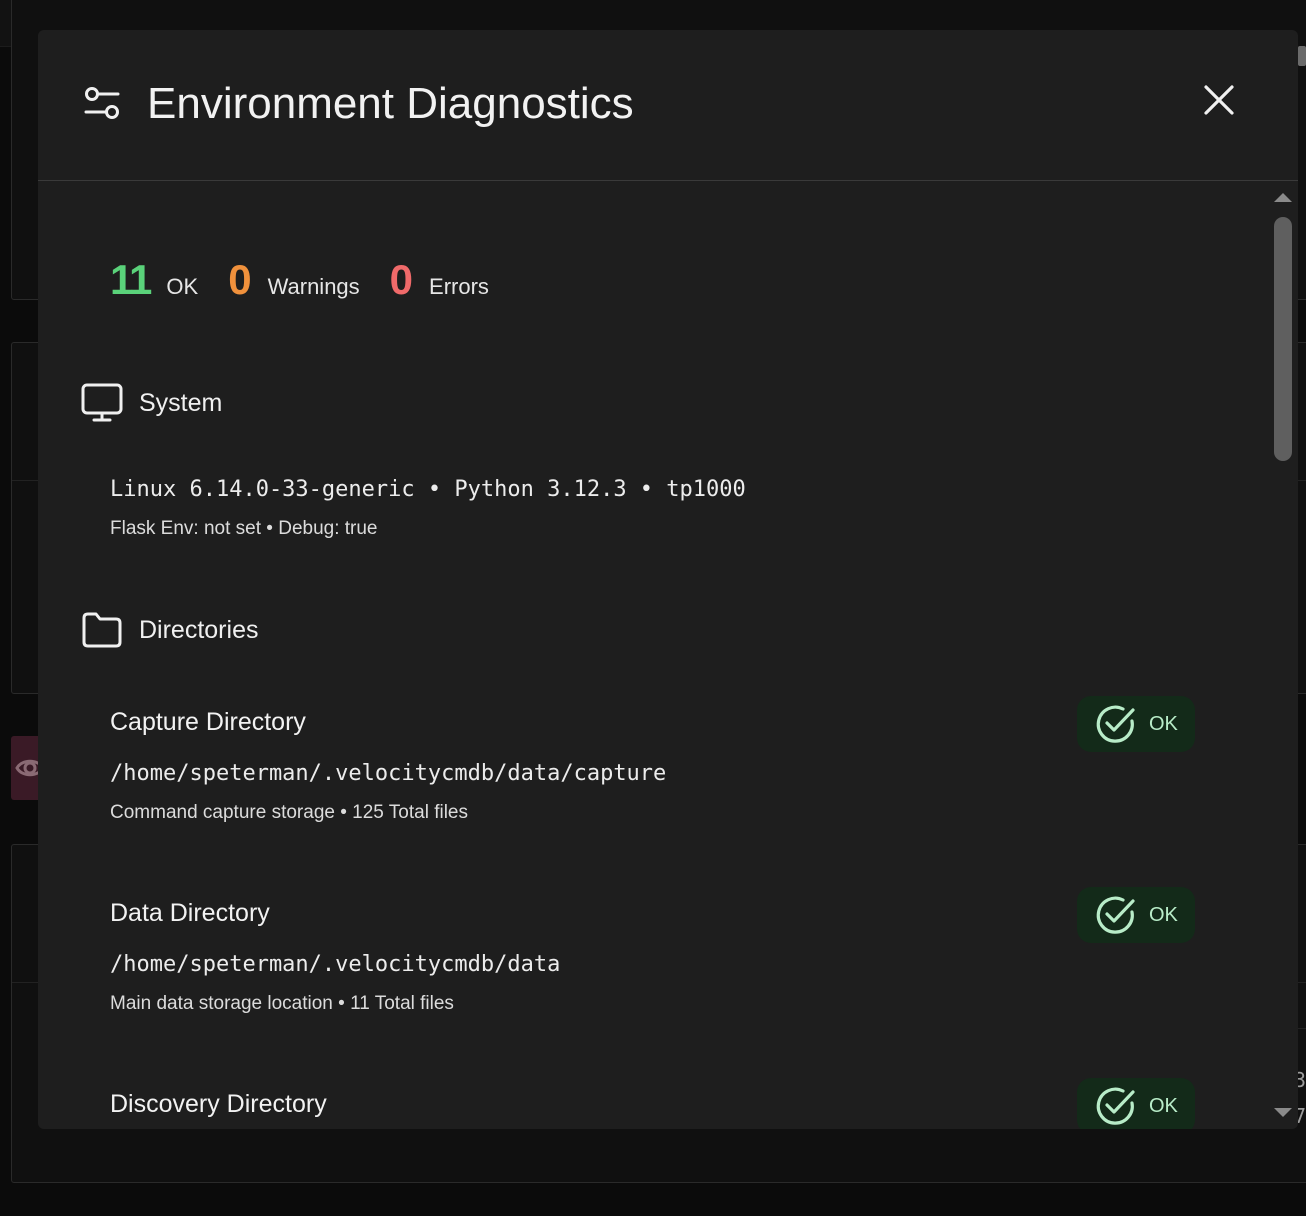 This screenshot has width=1306, height=1216. I want to click on monitor-icon, so click(102, 402).